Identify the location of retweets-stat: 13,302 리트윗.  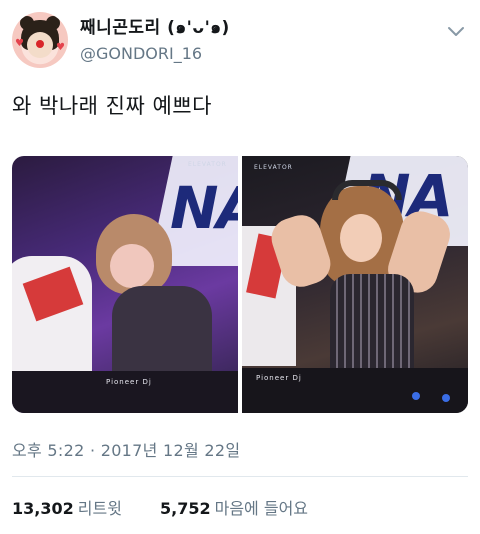
(67, 509).